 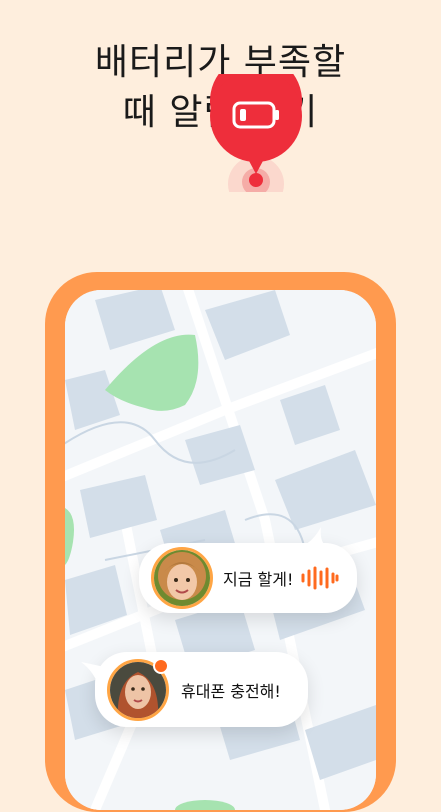 I want to click on avatar-child, so click(x=182, y=578).